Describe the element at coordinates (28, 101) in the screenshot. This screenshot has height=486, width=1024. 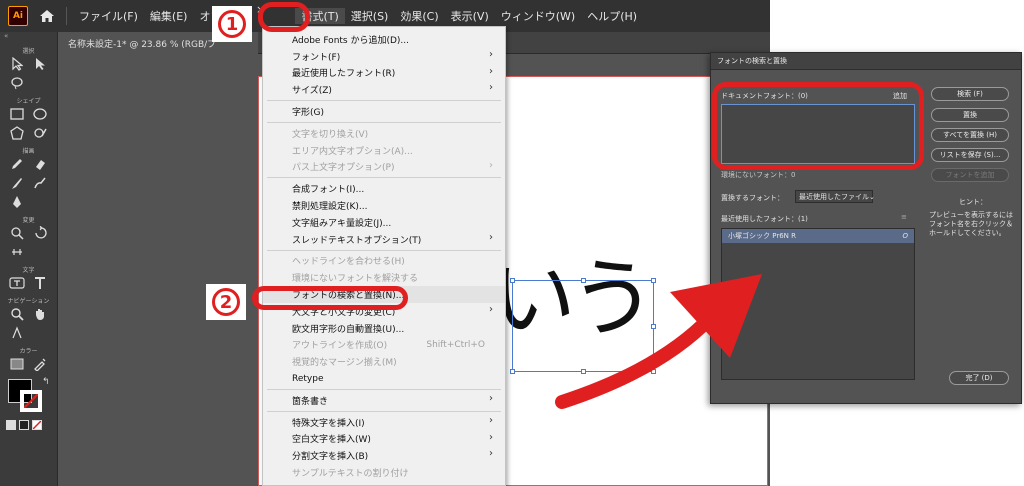
I see `toolbar-label-shape: シェイプ` at that location.